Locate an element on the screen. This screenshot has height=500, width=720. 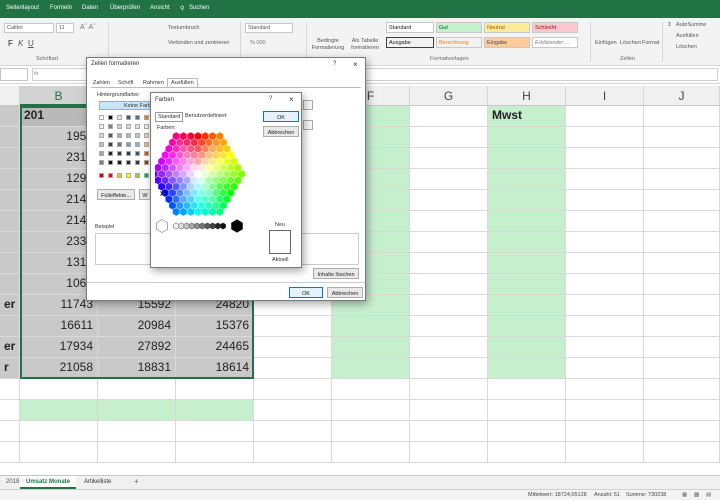
view-normal-icon: ▦ is located at coordinates (684, 495).